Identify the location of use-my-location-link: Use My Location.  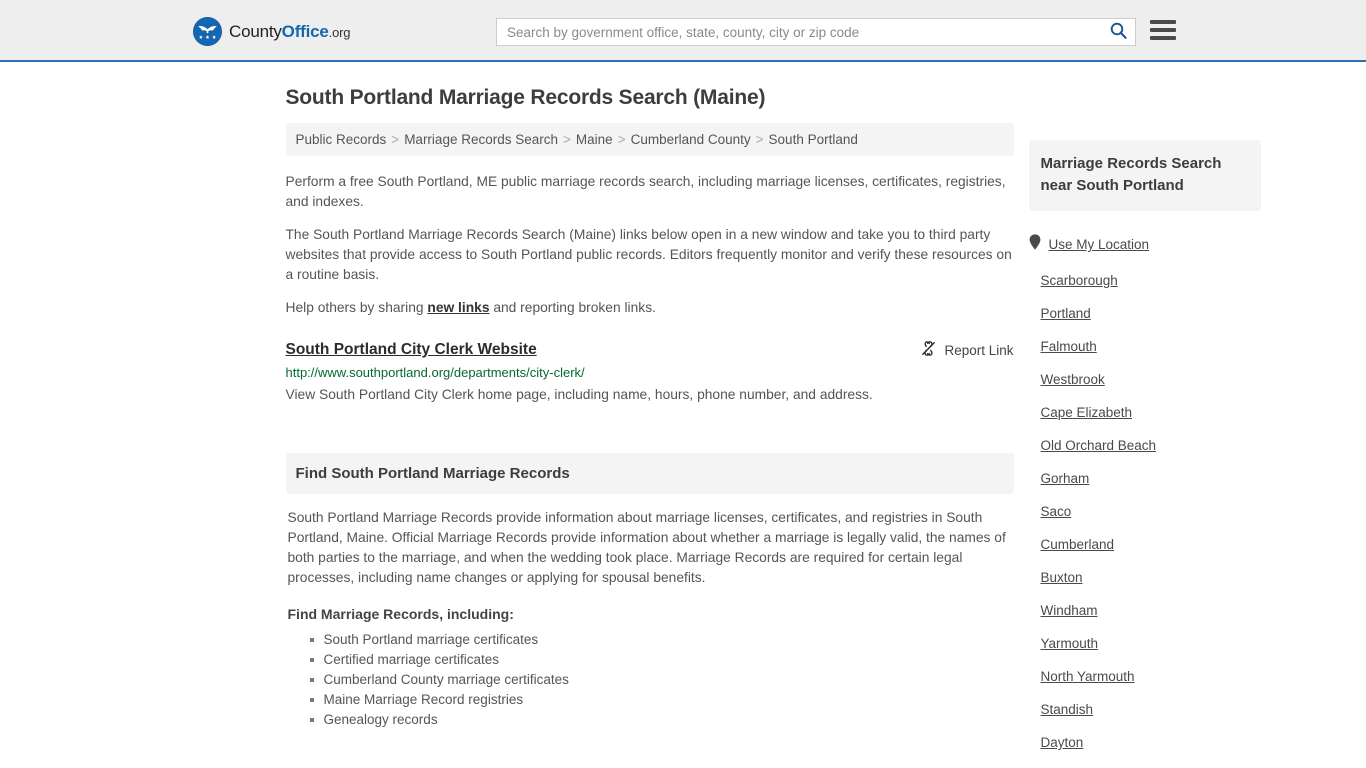
(1099, 244).